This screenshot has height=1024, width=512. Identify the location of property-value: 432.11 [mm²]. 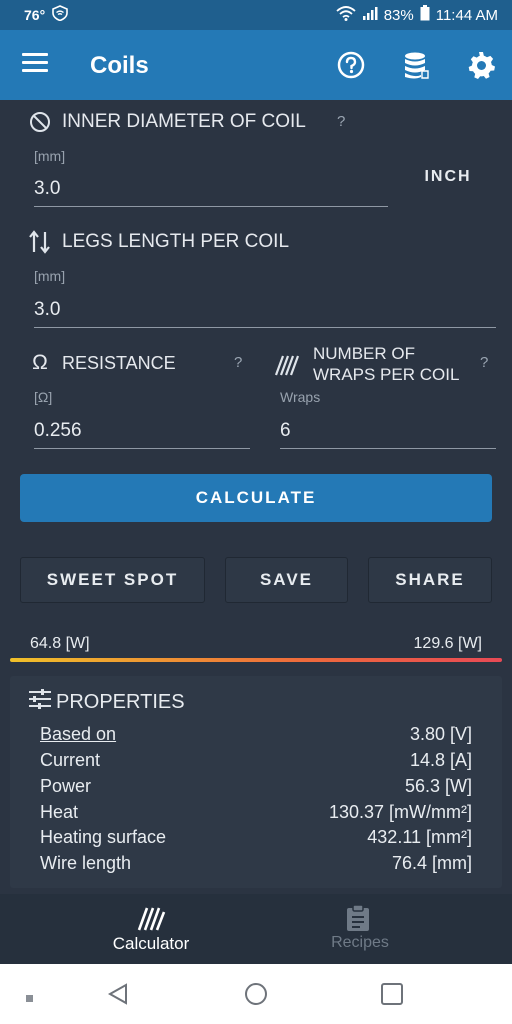
(419, 837).